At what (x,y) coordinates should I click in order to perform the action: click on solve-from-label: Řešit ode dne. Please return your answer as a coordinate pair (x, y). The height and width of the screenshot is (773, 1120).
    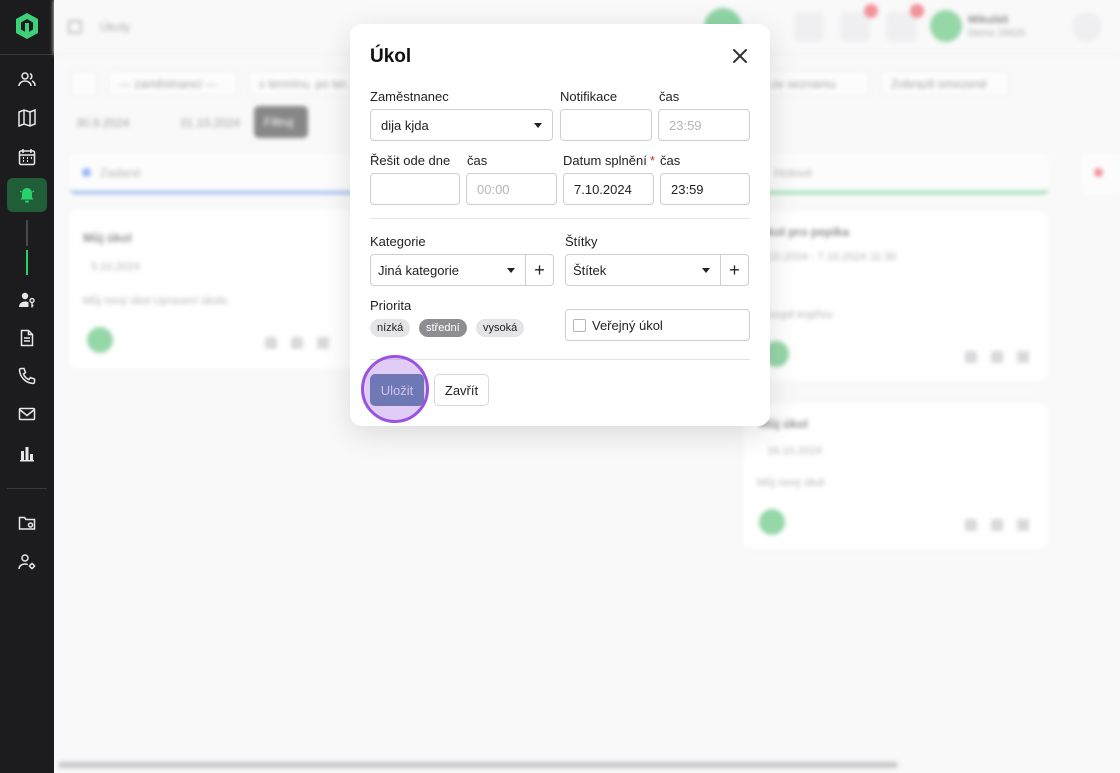
    Looking at the image, I should click on (410, 160).